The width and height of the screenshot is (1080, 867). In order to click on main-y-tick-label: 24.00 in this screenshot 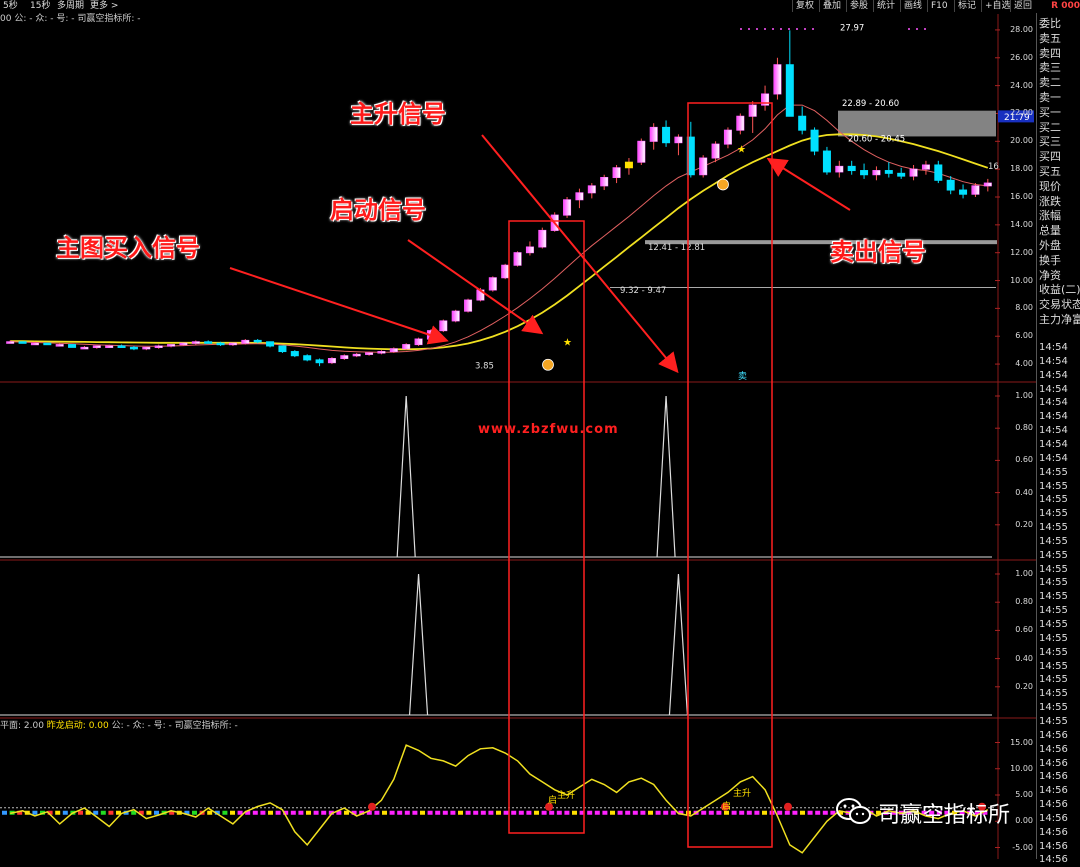, I will do `click(1021, 85)`.